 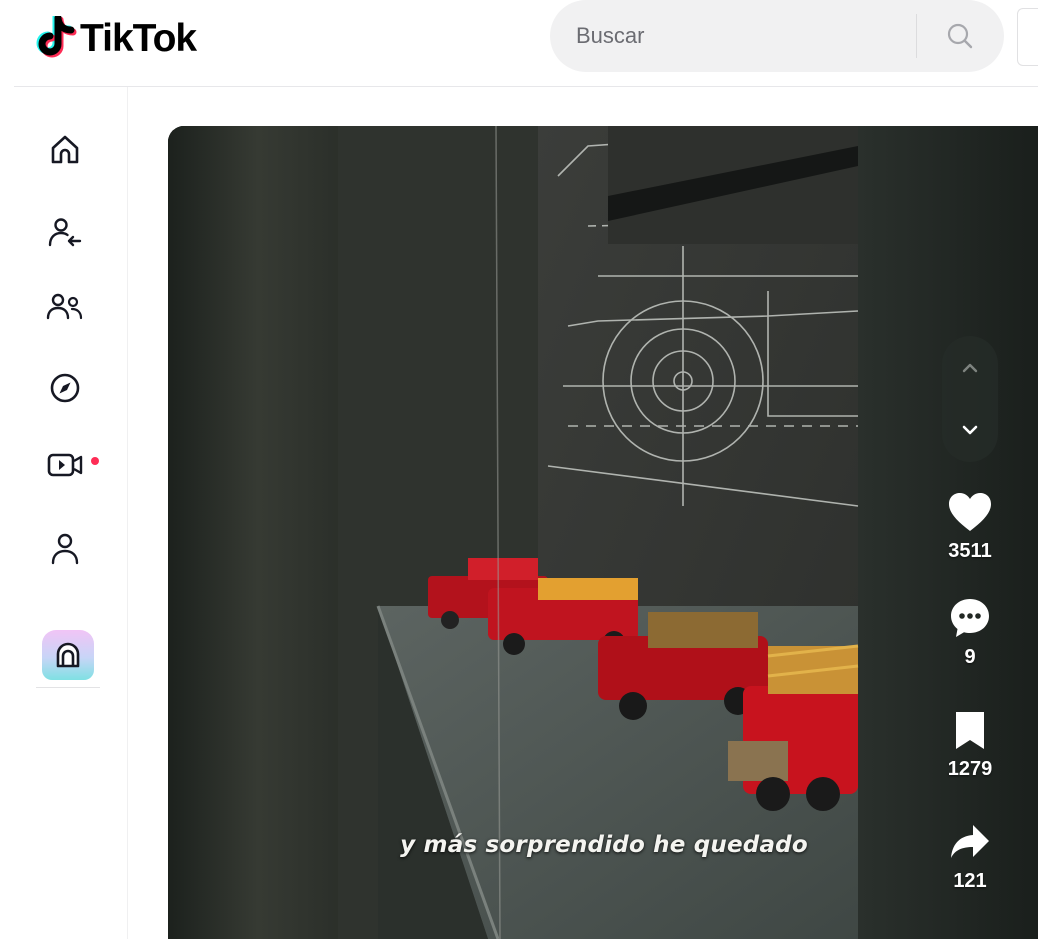 I want to click on sidebar-item-live, so click(x=65, y=465).